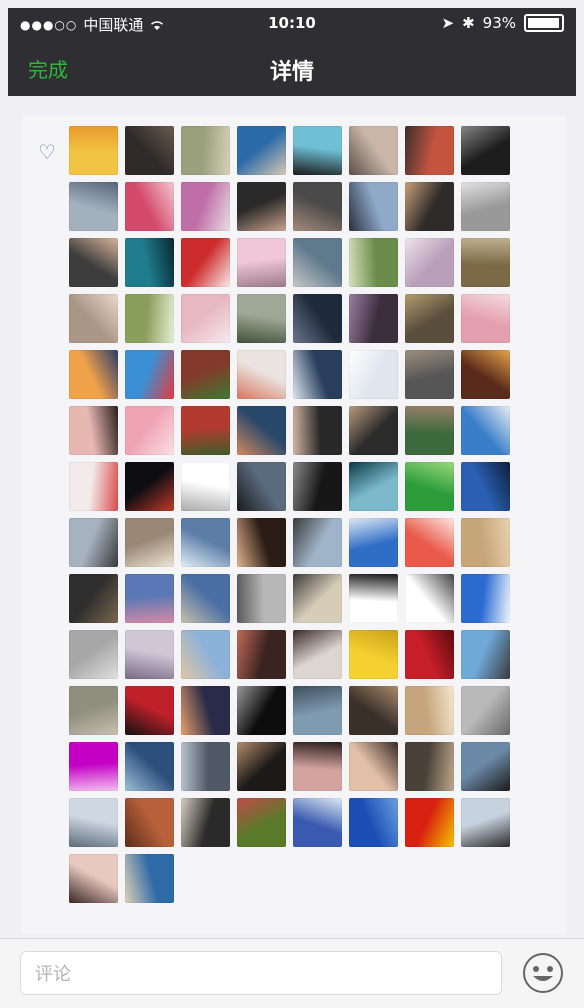  What do you see at coordinates (261, 973) in the screenshot?
I see `comment-input: 评论` at bounding box center [261, 973].